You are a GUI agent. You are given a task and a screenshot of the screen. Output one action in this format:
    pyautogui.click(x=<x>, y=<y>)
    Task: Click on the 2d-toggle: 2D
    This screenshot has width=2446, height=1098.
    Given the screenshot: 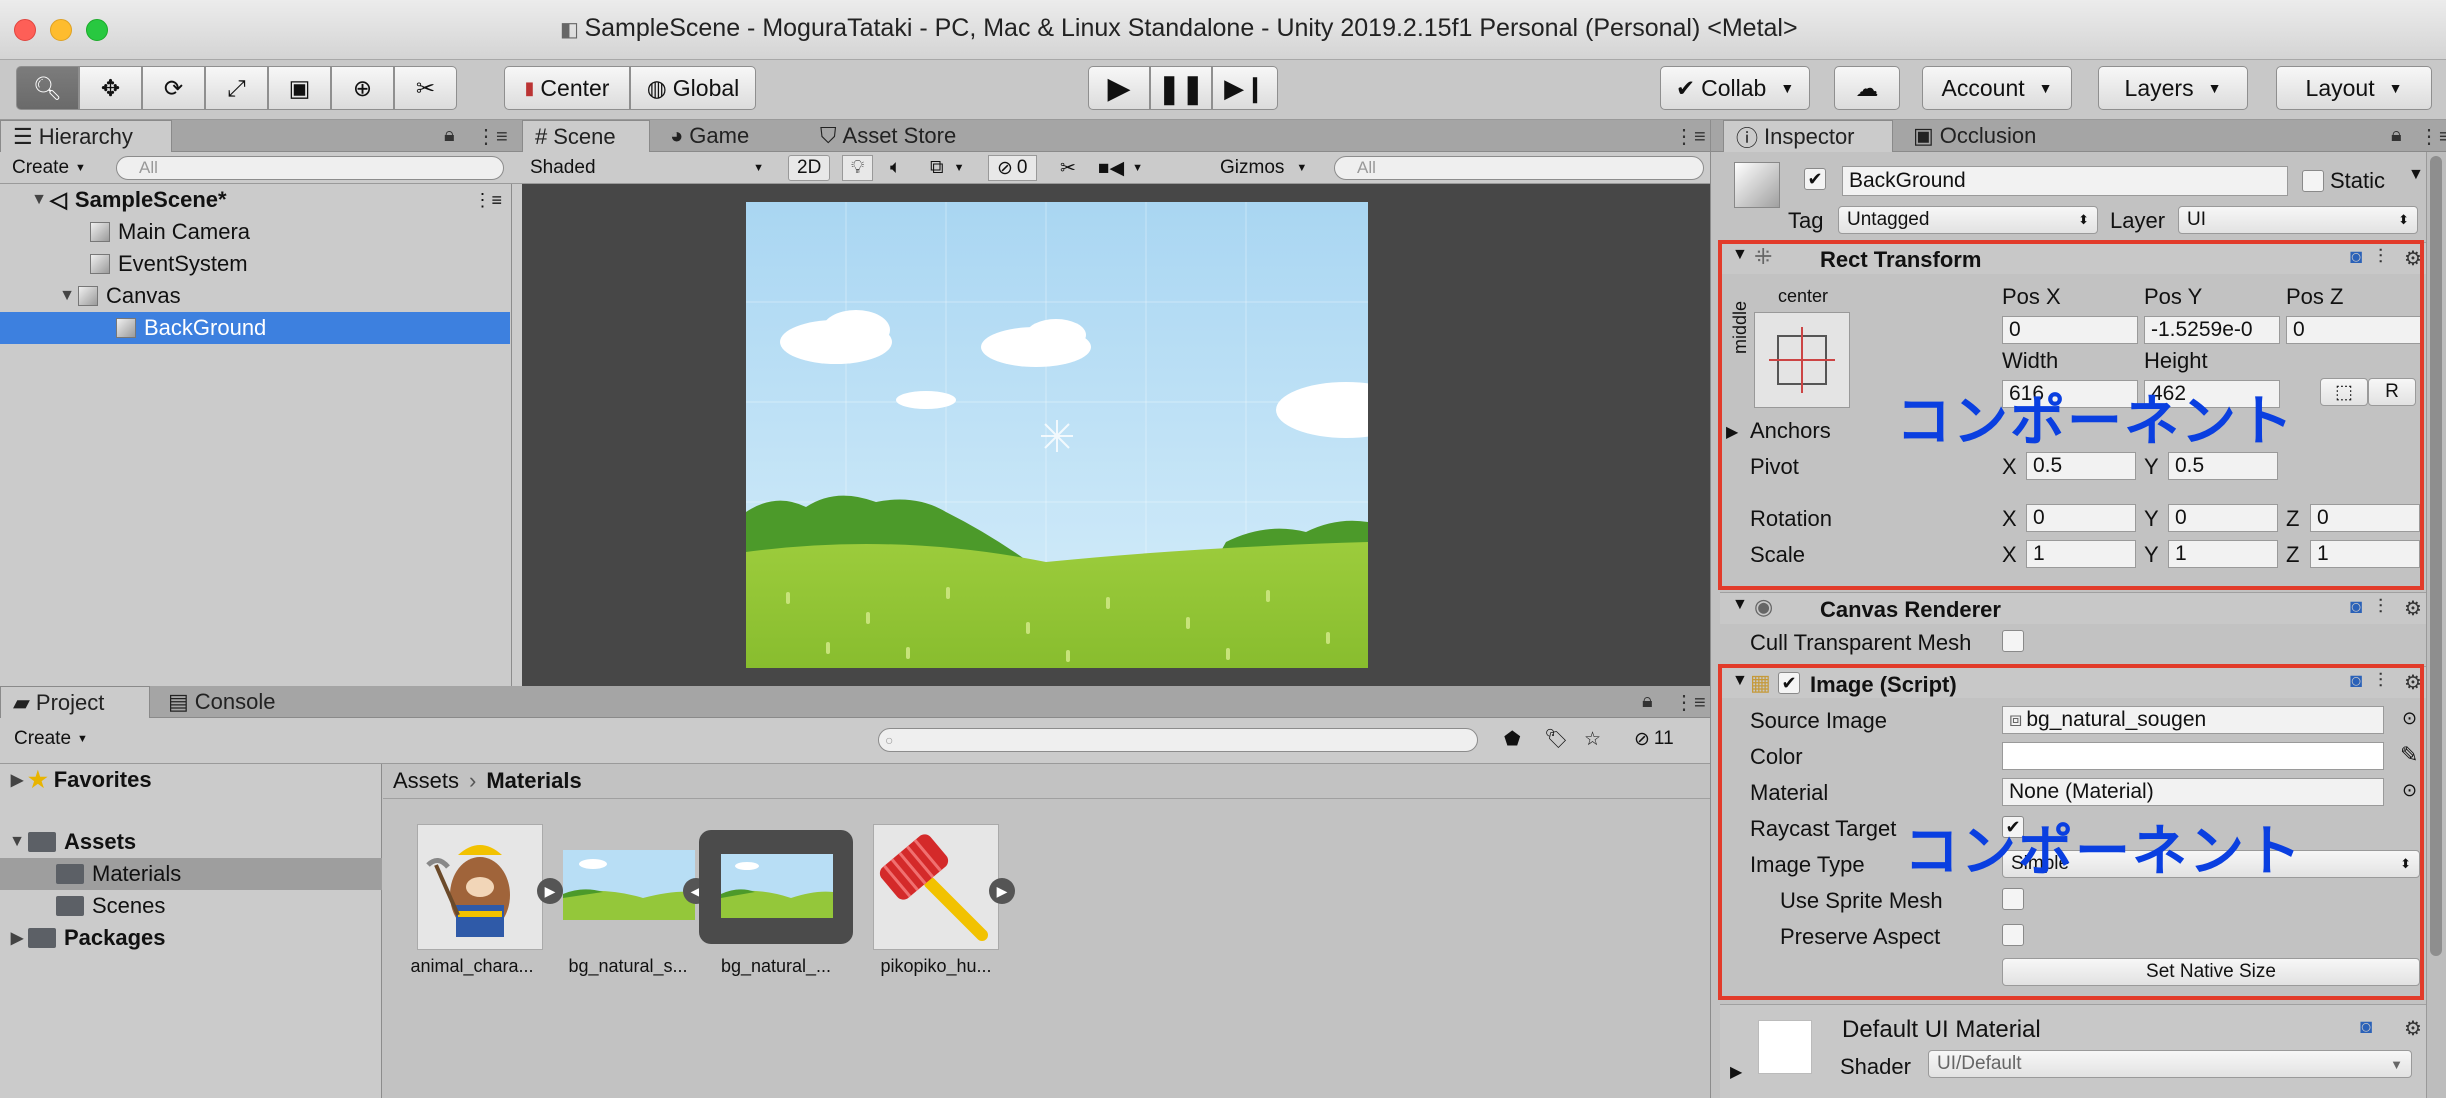 What is the action you would take?
    pyautogui.click(x=809, y=168)
    